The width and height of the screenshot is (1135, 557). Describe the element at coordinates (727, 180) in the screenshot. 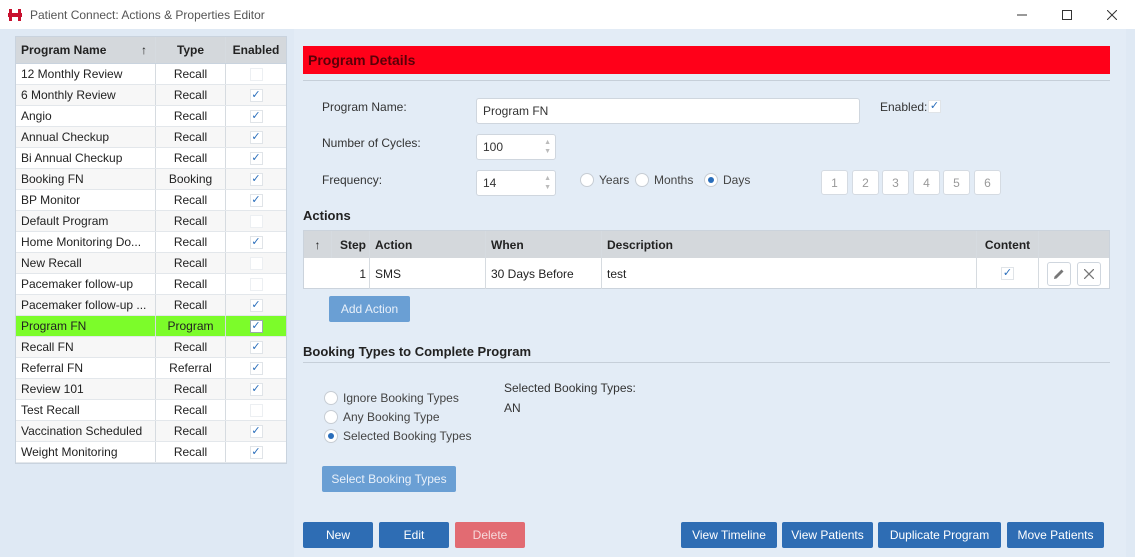

I see `radio-days: Days` at that location.